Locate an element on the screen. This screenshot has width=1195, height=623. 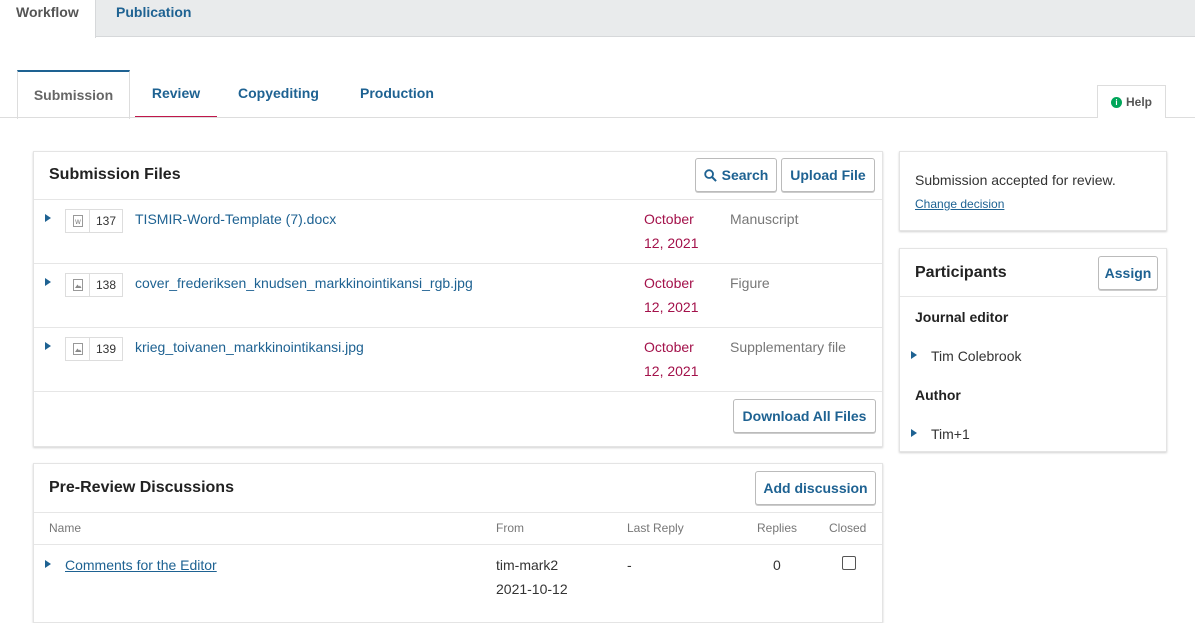
discussion-last-reply: - is located at coordinates (629, 565).